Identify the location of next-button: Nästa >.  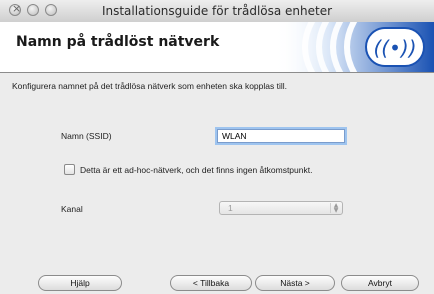
(295, 283).